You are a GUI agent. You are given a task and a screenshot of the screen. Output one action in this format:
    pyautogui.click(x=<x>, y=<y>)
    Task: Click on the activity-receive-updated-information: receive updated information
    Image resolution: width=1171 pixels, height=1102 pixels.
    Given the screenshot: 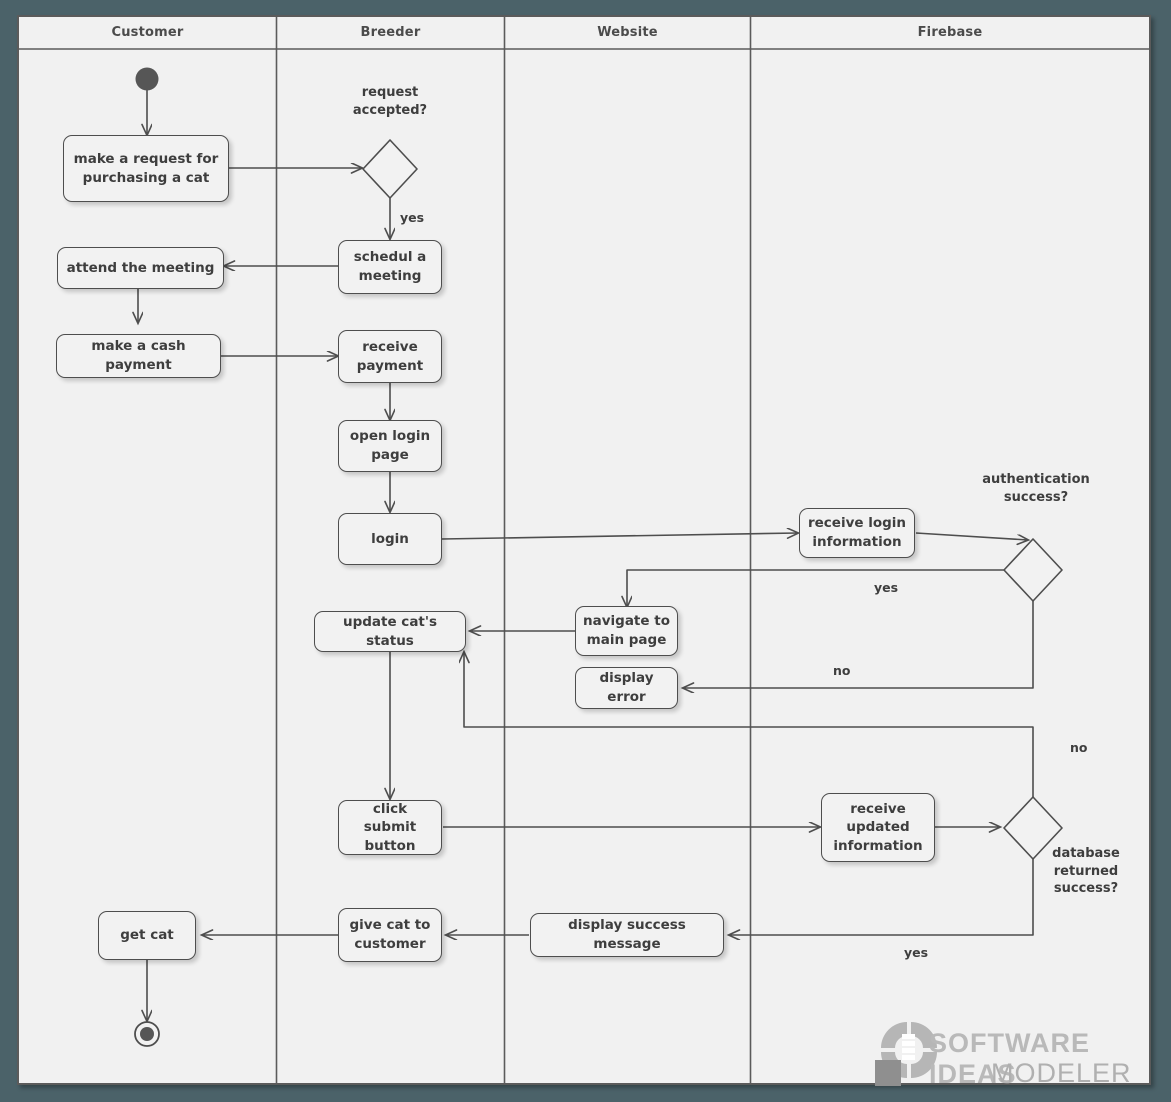 What is the action you would take?
    pyautogui.click(x=878, y=827)
    